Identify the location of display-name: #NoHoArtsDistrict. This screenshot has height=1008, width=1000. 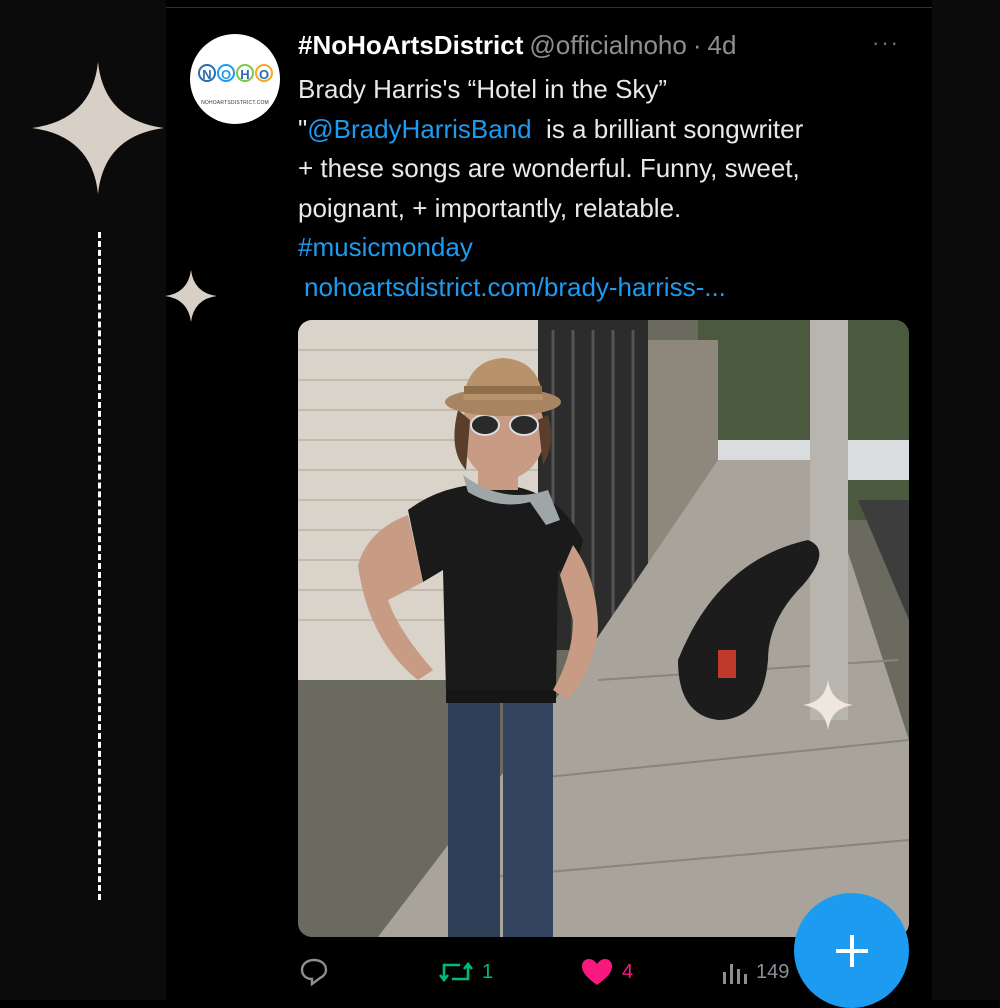
(410, 45).